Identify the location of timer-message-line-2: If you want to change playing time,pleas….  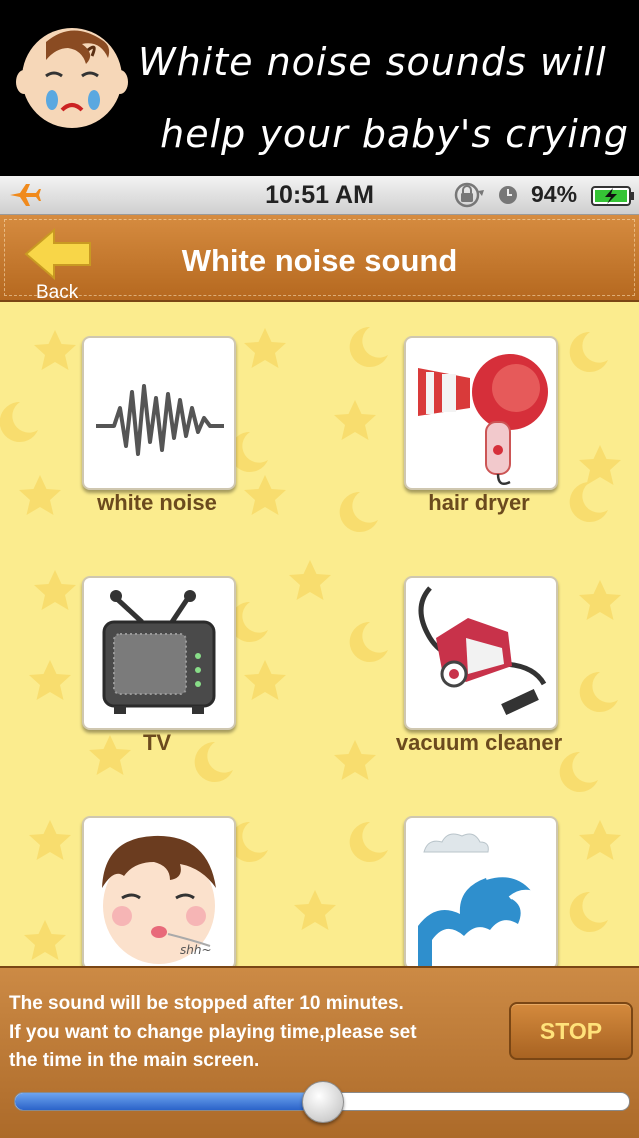
(213, 1032).